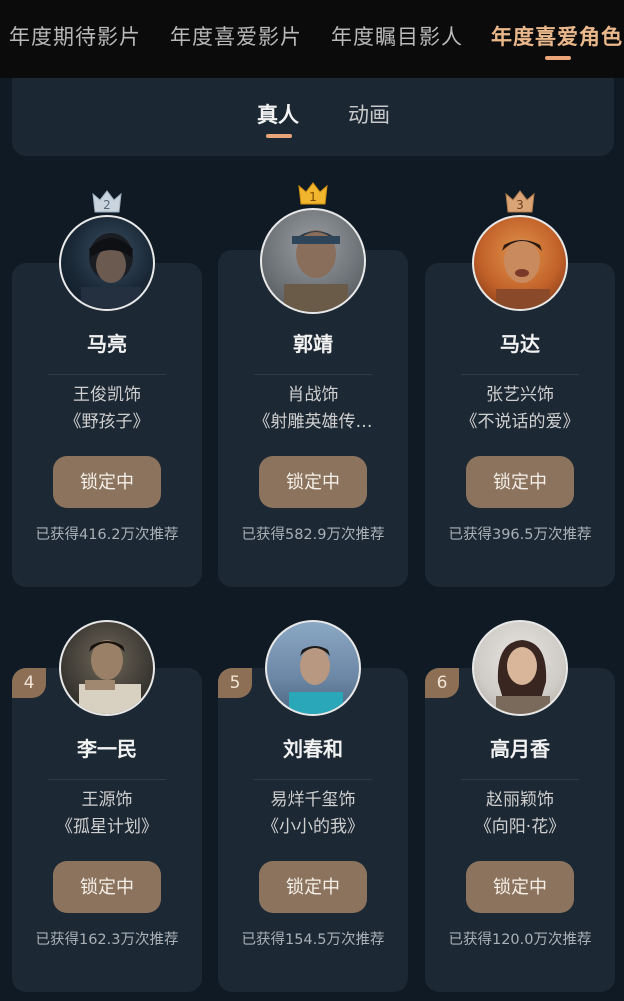 This screenshot has width=624, height=1001. What do you see at coordinates (107, 395) in the screenshot?
I see `actor-name: 王俊凯饰` at bounding box center [107, 395].